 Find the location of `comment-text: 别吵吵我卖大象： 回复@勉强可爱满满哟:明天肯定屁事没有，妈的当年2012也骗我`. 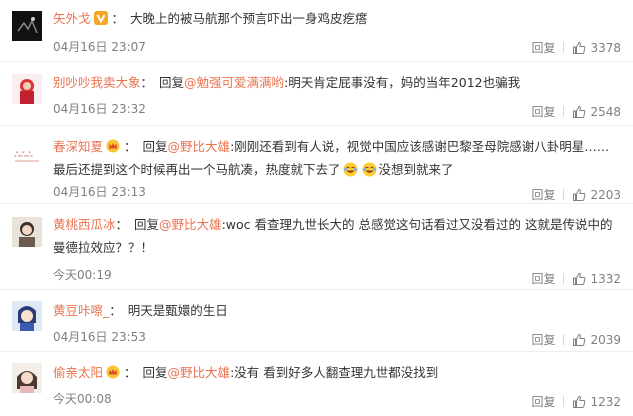

comment-text: 别吵吵我卖大象： 回复@勉强可爱满满哟:明天肯定屁事没有，妈的当年2012也骗我 is located at coordinates (287, 82).